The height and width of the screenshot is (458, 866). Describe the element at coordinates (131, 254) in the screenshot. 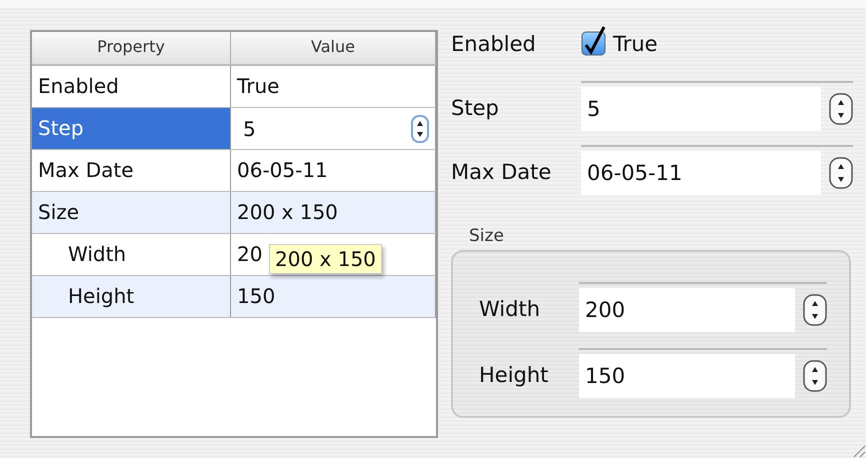

I see `property-cell: Width` at that location.